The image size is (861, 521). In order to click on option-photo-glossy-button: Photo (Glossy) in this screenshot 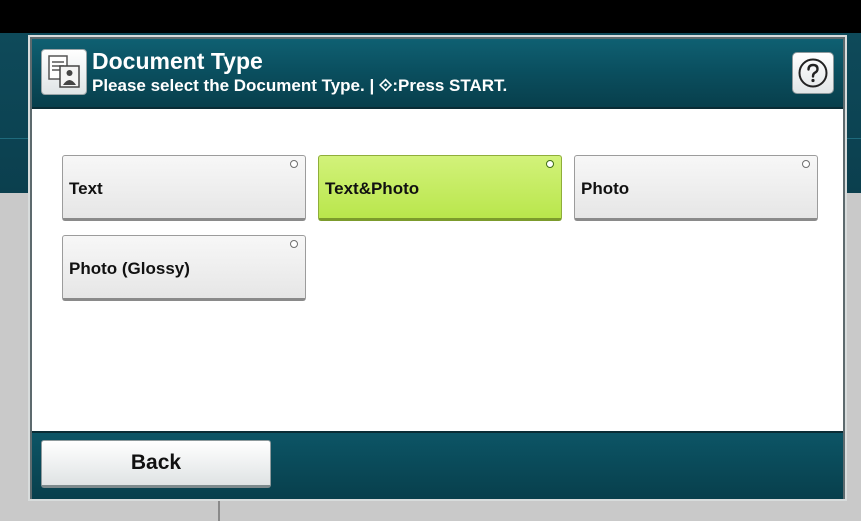, I will do `click(184, 268)`.